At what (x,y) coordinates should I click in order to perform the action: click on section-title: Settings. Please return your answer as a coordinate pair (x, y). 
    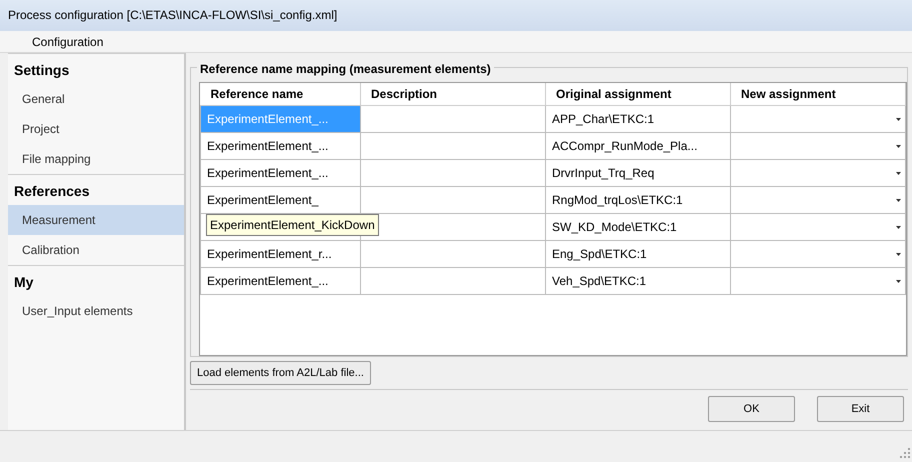
    Looking at the image, I should click on (96, 68).